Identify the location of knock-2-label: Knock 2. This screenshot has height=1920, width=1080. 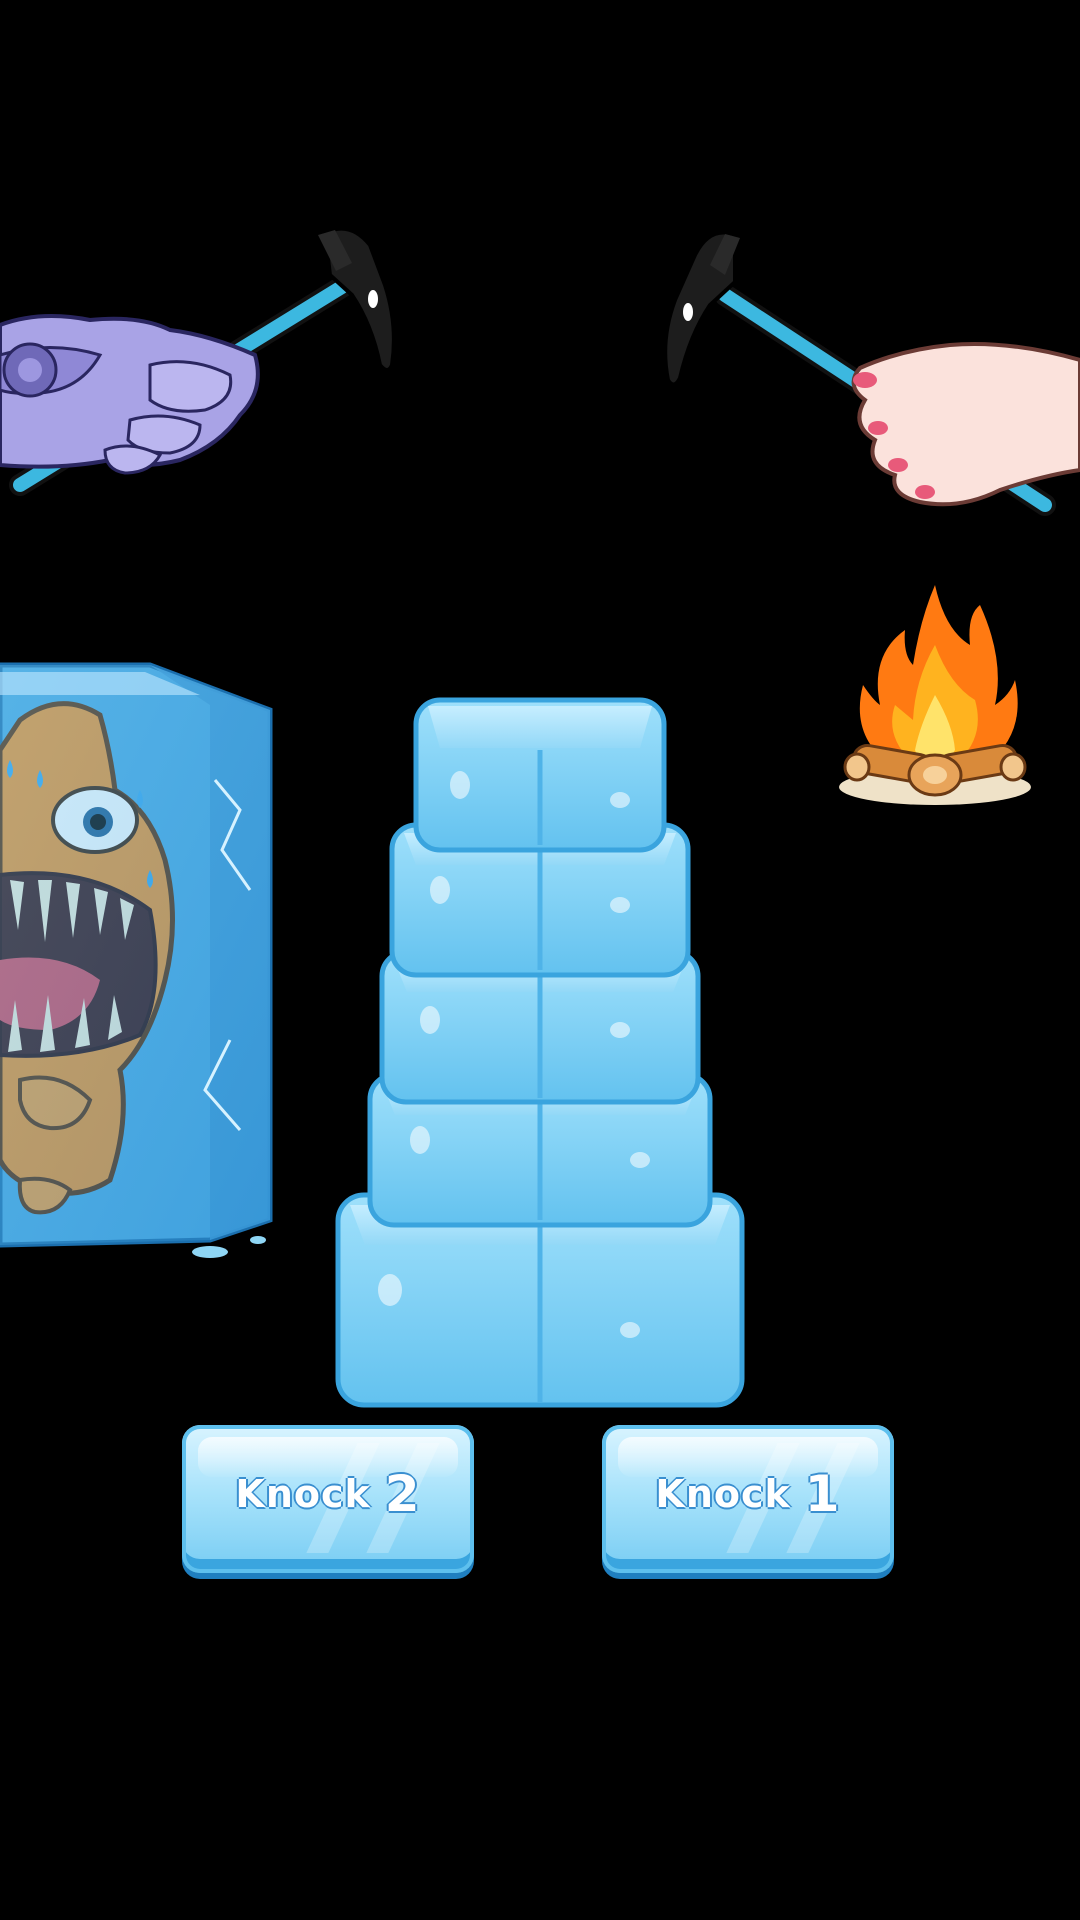
(328, 1494).